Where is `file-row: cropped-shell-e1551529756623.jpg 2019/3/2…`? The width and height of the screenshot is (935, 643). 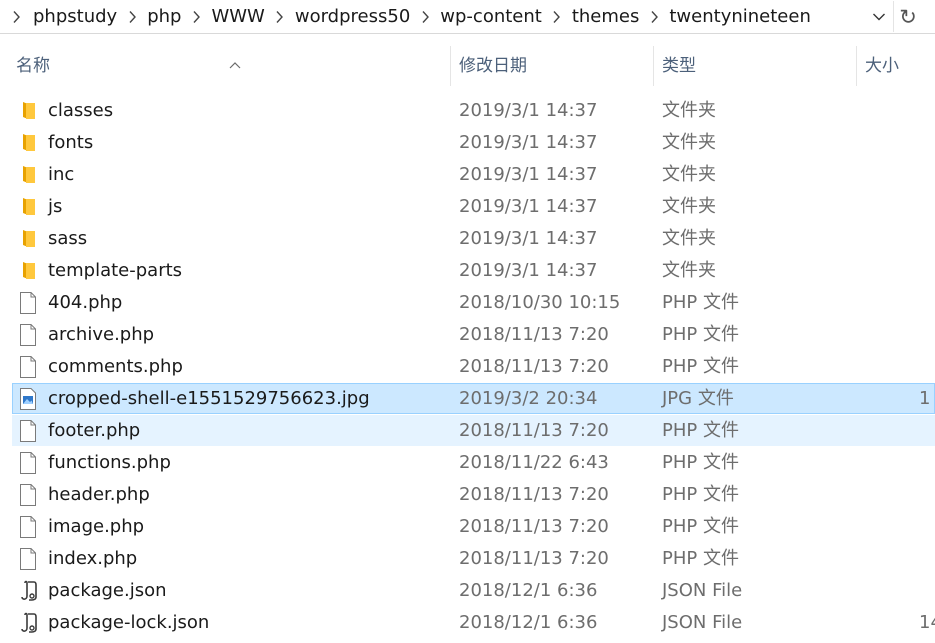 file-row: cropped-shell-e1551529756623.jpg 2019/3/2… is located at coordinates (473, 398).